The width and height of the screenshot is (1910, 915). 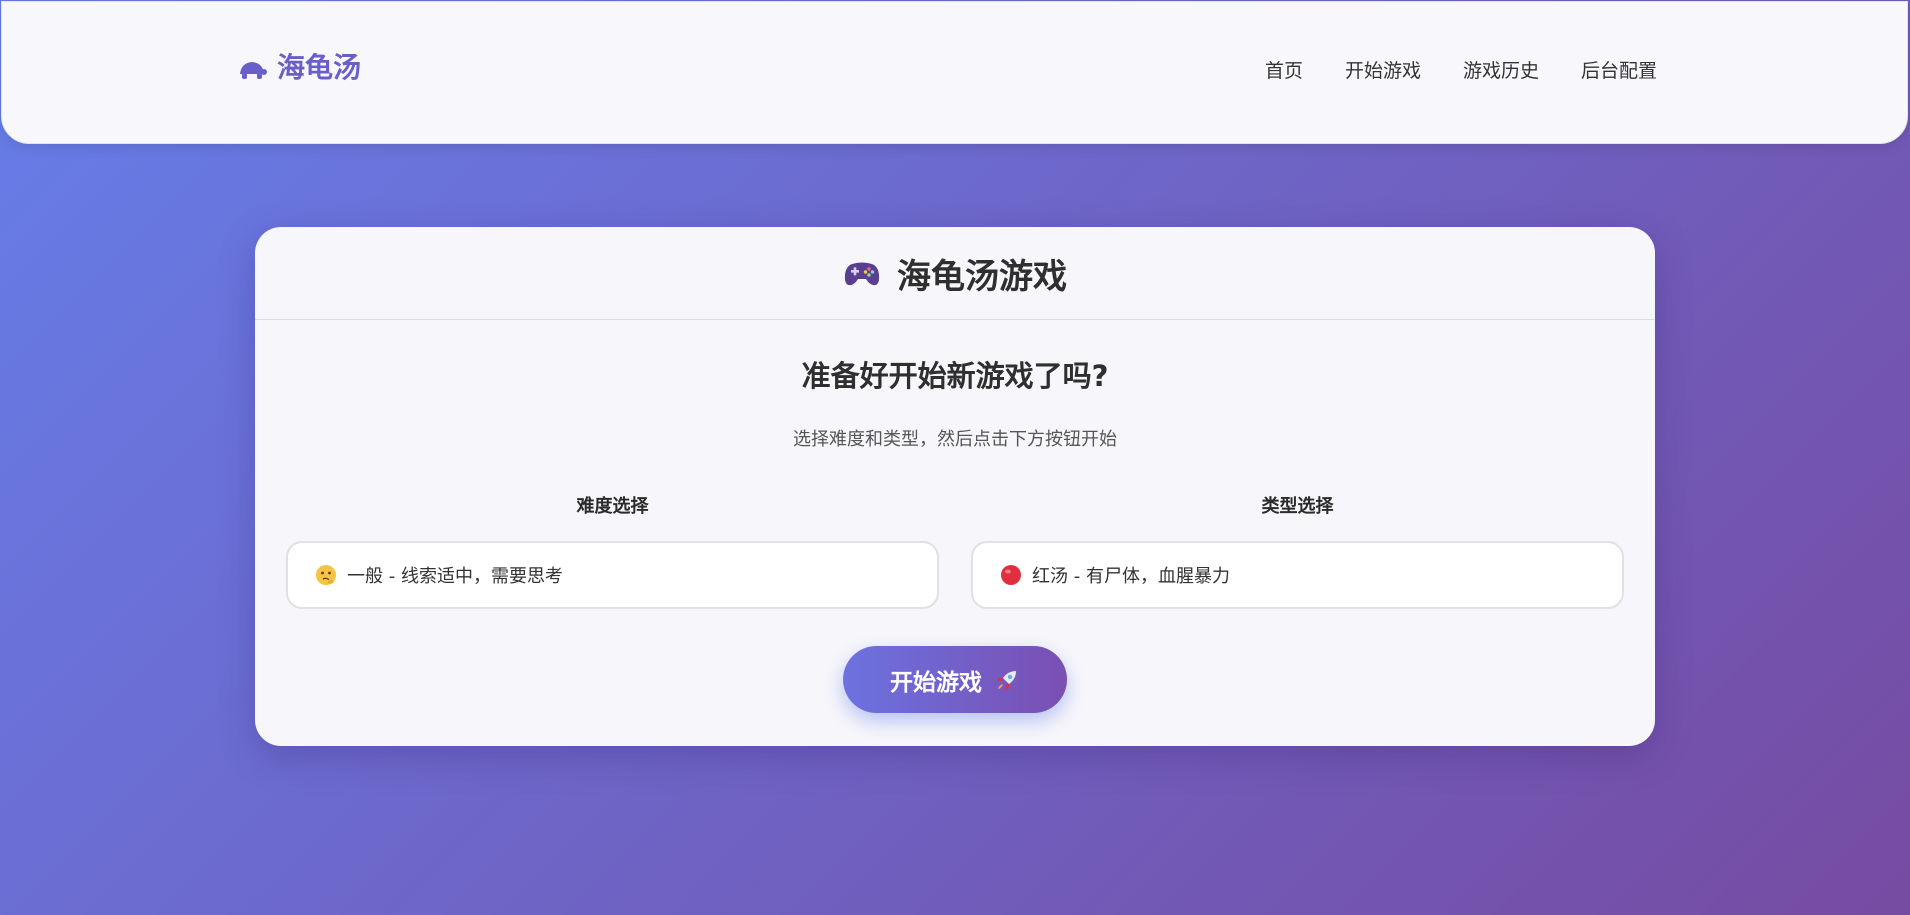 What do you see at coordinates (1297, 506) in the screenshot?
I see `type-label: 类型选择` at bounding box center [1297, 506].